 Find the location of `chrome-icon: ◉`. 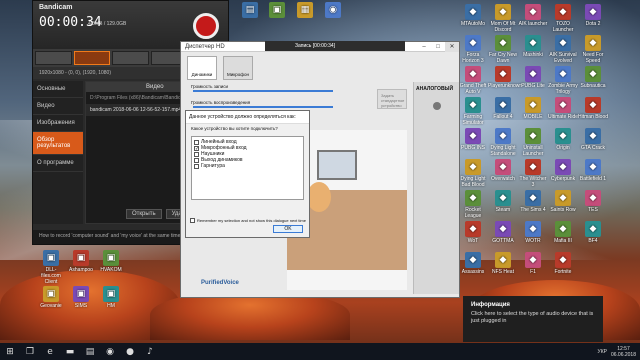

chrome-icon: ◉ is located at coordinates (110, 352).